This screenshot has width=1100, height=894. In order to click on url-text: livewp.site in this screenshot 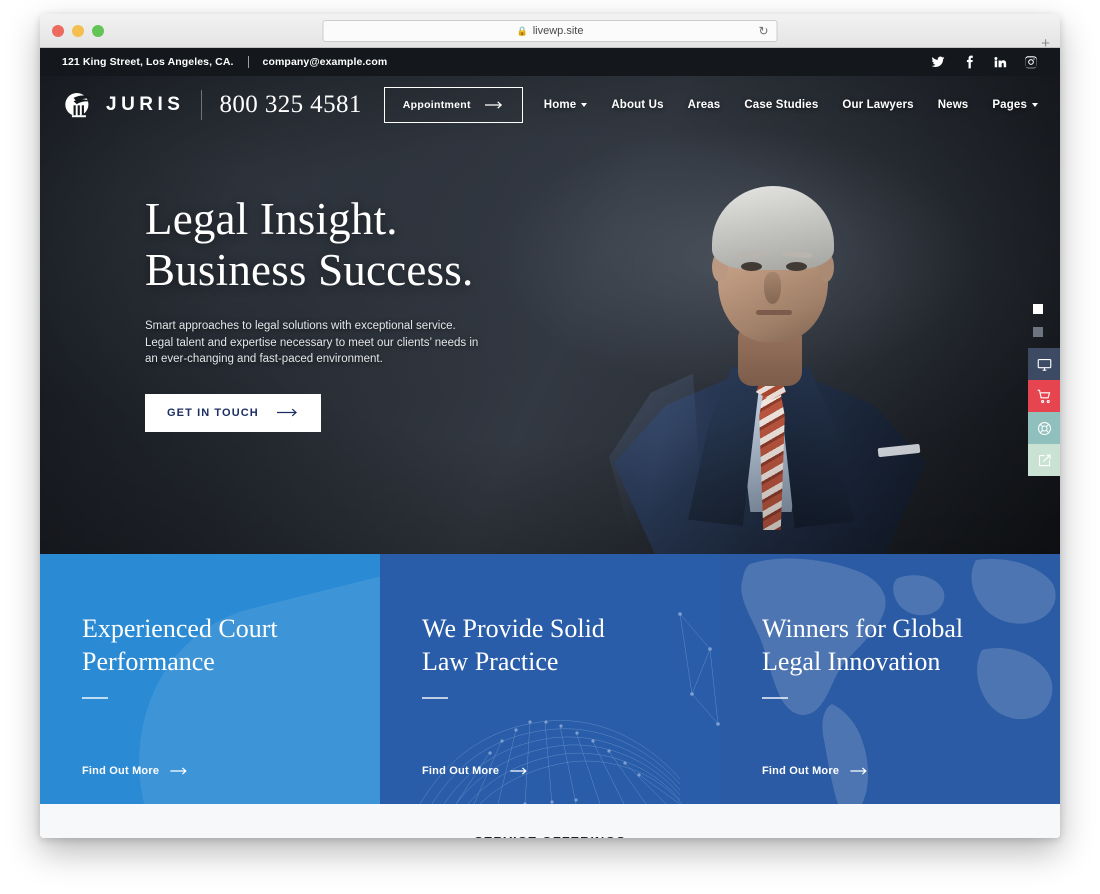, I will do `click(558, 31)`.